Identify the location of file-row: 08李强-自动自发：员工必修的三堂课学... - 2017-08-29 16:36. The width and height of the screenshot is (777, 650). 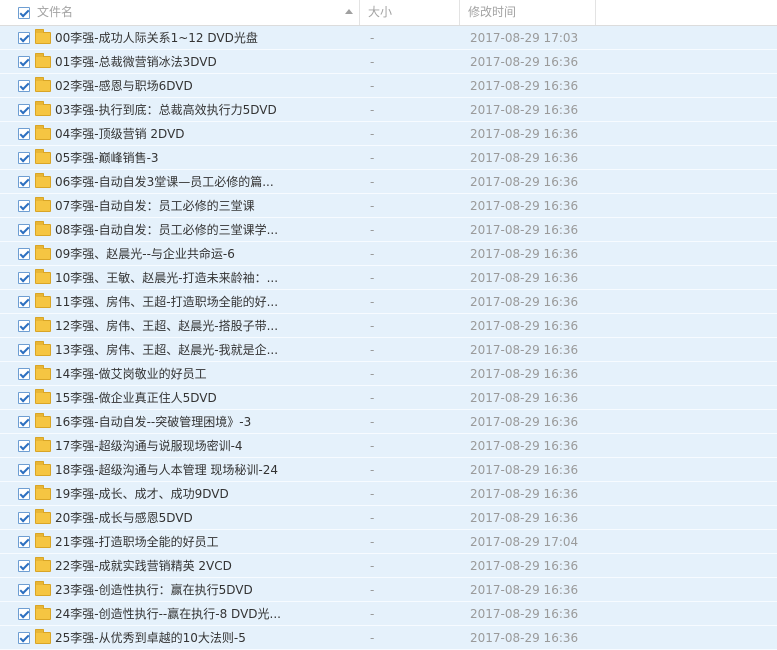
(388, 230).